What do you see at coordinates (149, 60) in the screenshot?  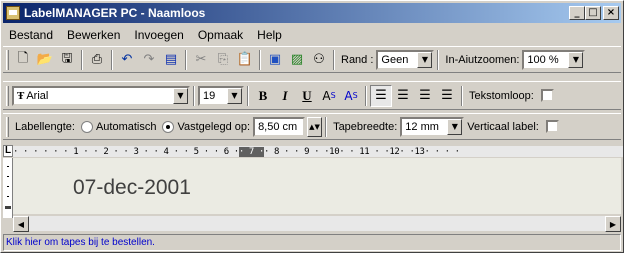 I see `redo-icon: ↷` at bounding box center [149, 60].